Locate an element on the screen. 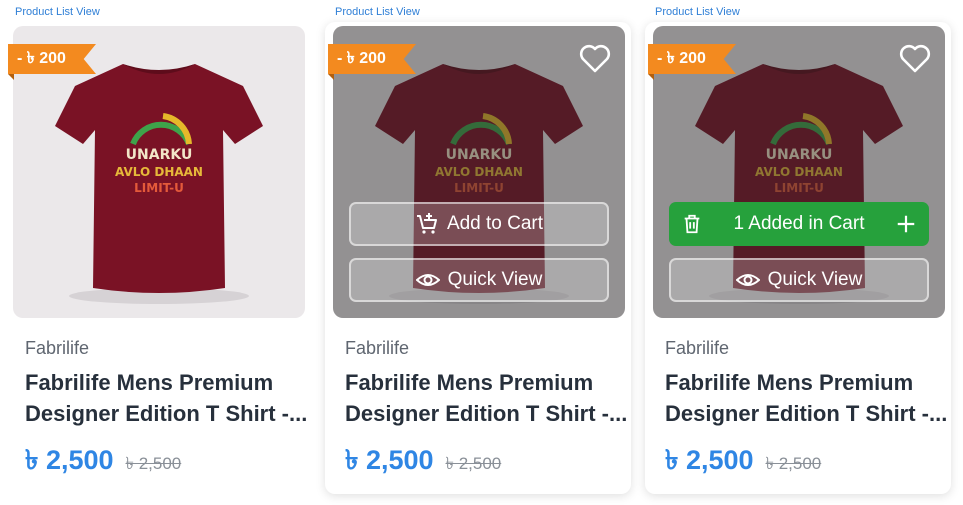 The height and width of the screenshot is (505, 963). add-to-cart-button: Add to Cart is located at coordinates (479, 224).